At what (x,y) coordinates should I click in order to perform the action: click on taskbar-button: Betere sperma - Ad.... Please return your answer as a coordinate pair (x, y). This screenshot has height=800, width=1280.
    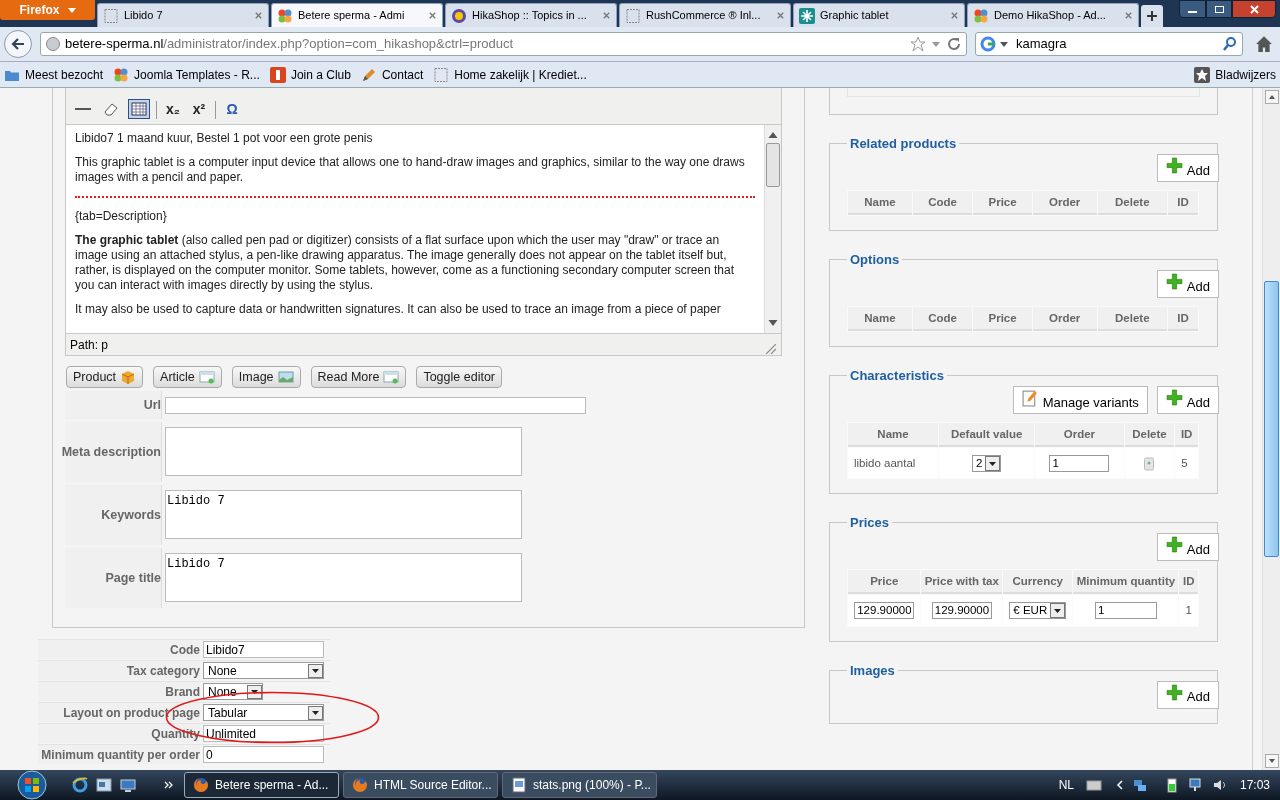
    Looking at the image, I should click on (261, 785).